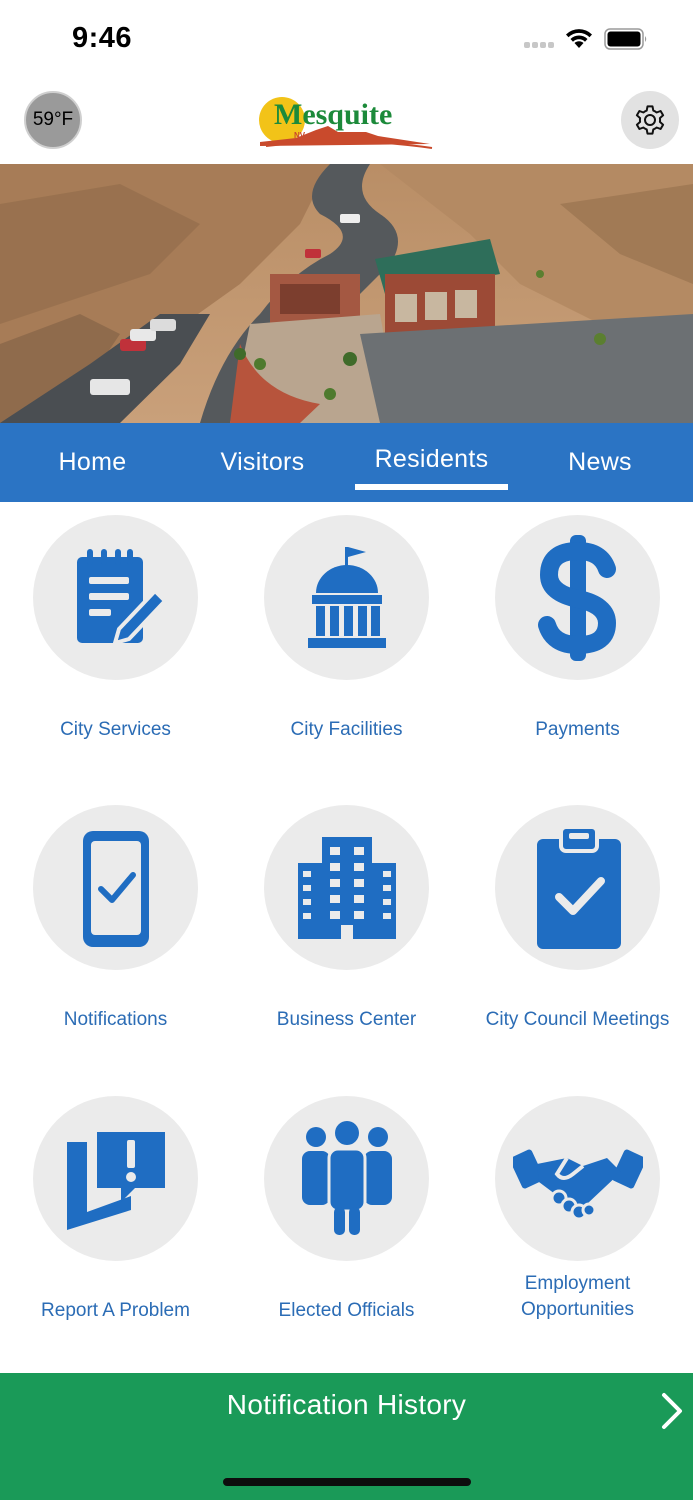  I want to click on tile-label-text: Employment Opportunities, so click(577, 1296).